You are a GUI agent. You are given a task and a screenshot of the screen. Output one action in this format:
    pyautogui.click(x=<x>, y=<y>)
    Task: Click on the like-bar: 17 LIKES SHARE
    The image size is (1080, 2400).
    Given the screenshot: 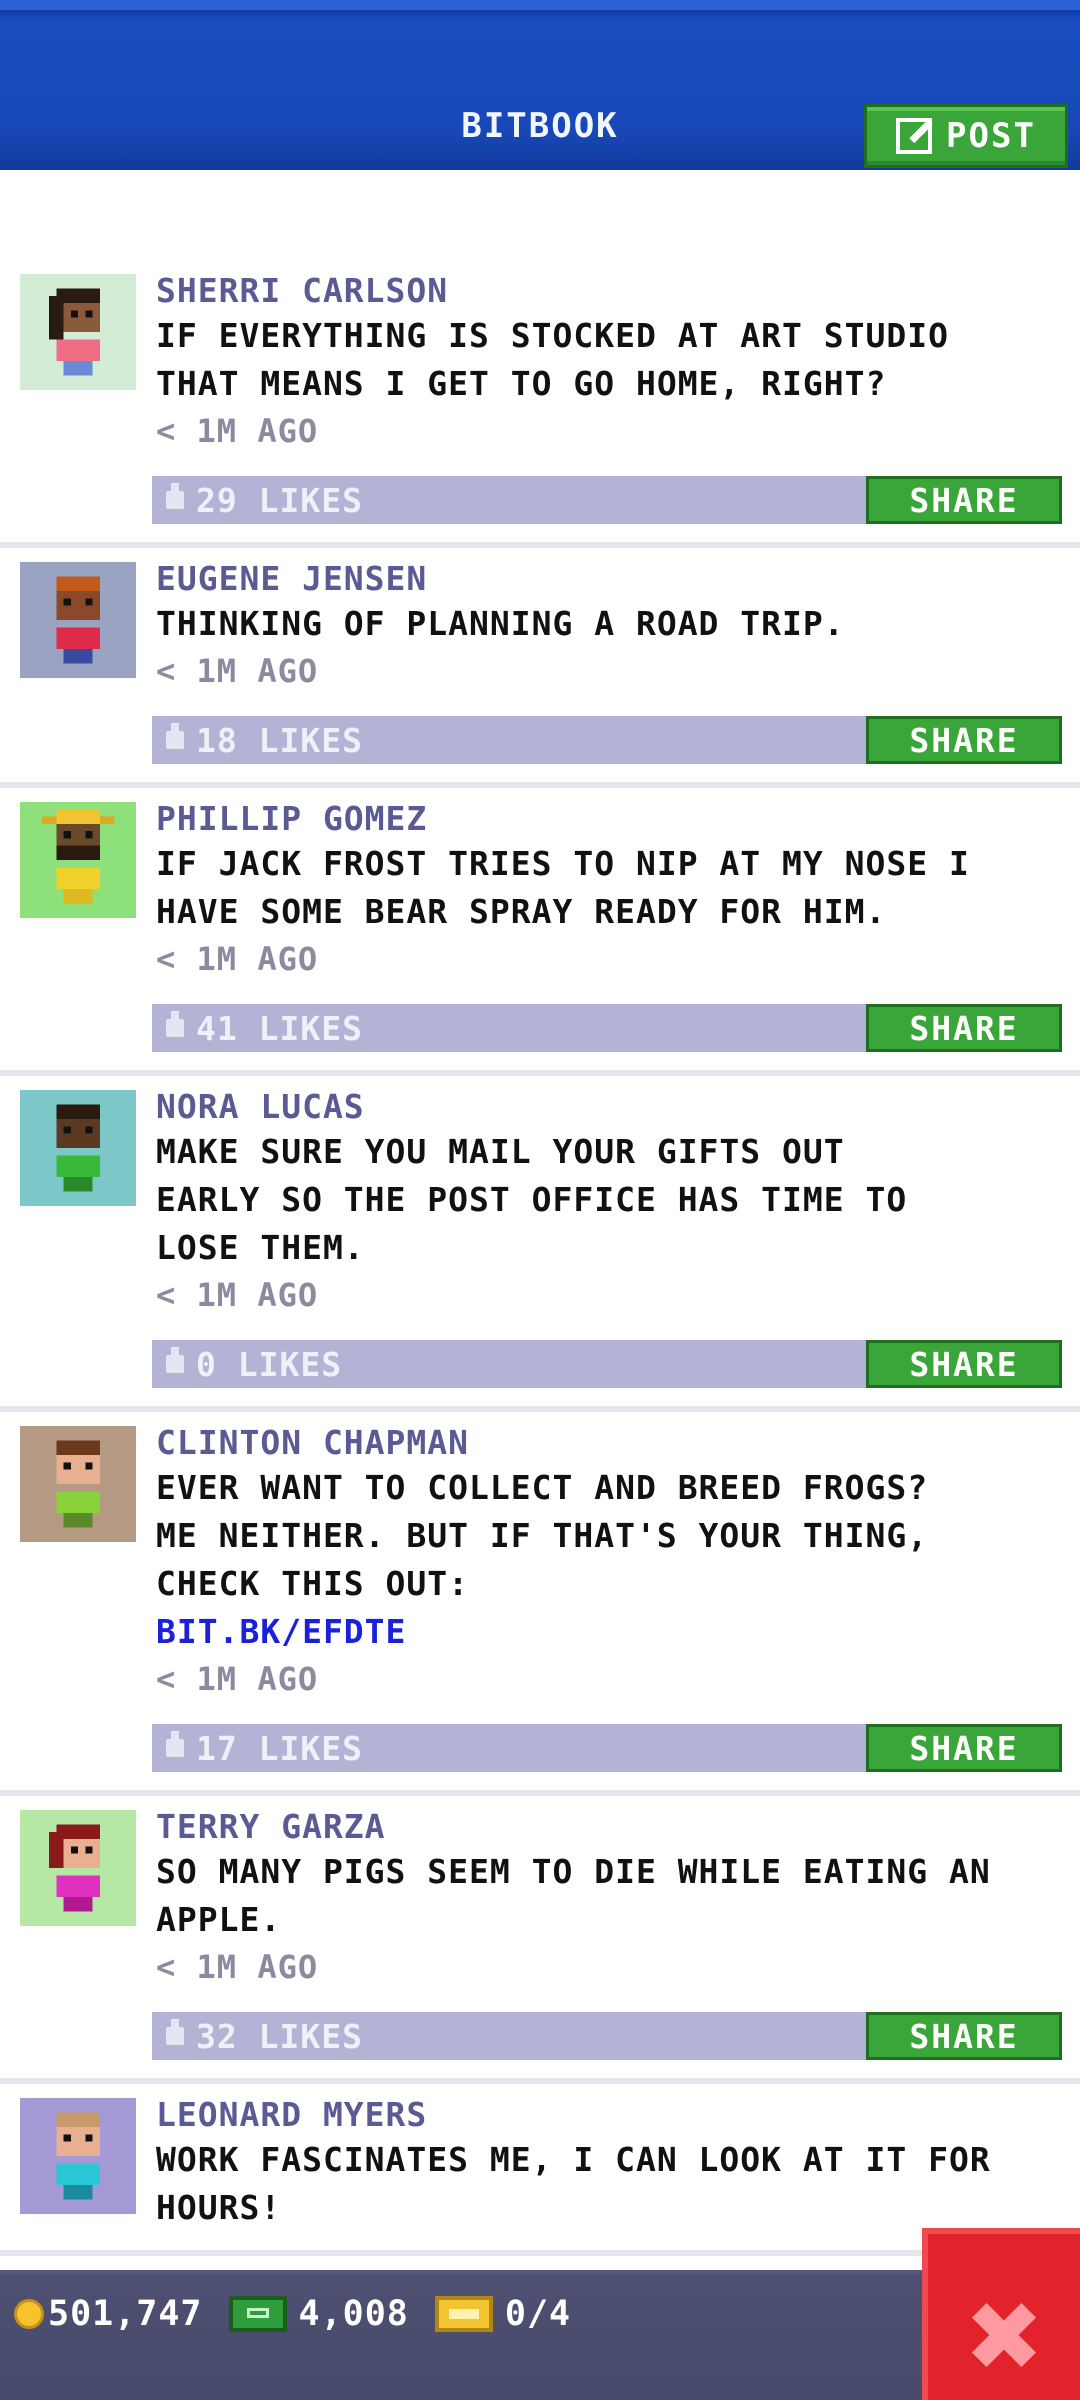 What is the action you would take?
    pyautogui.click(x=607, y=1748)
    